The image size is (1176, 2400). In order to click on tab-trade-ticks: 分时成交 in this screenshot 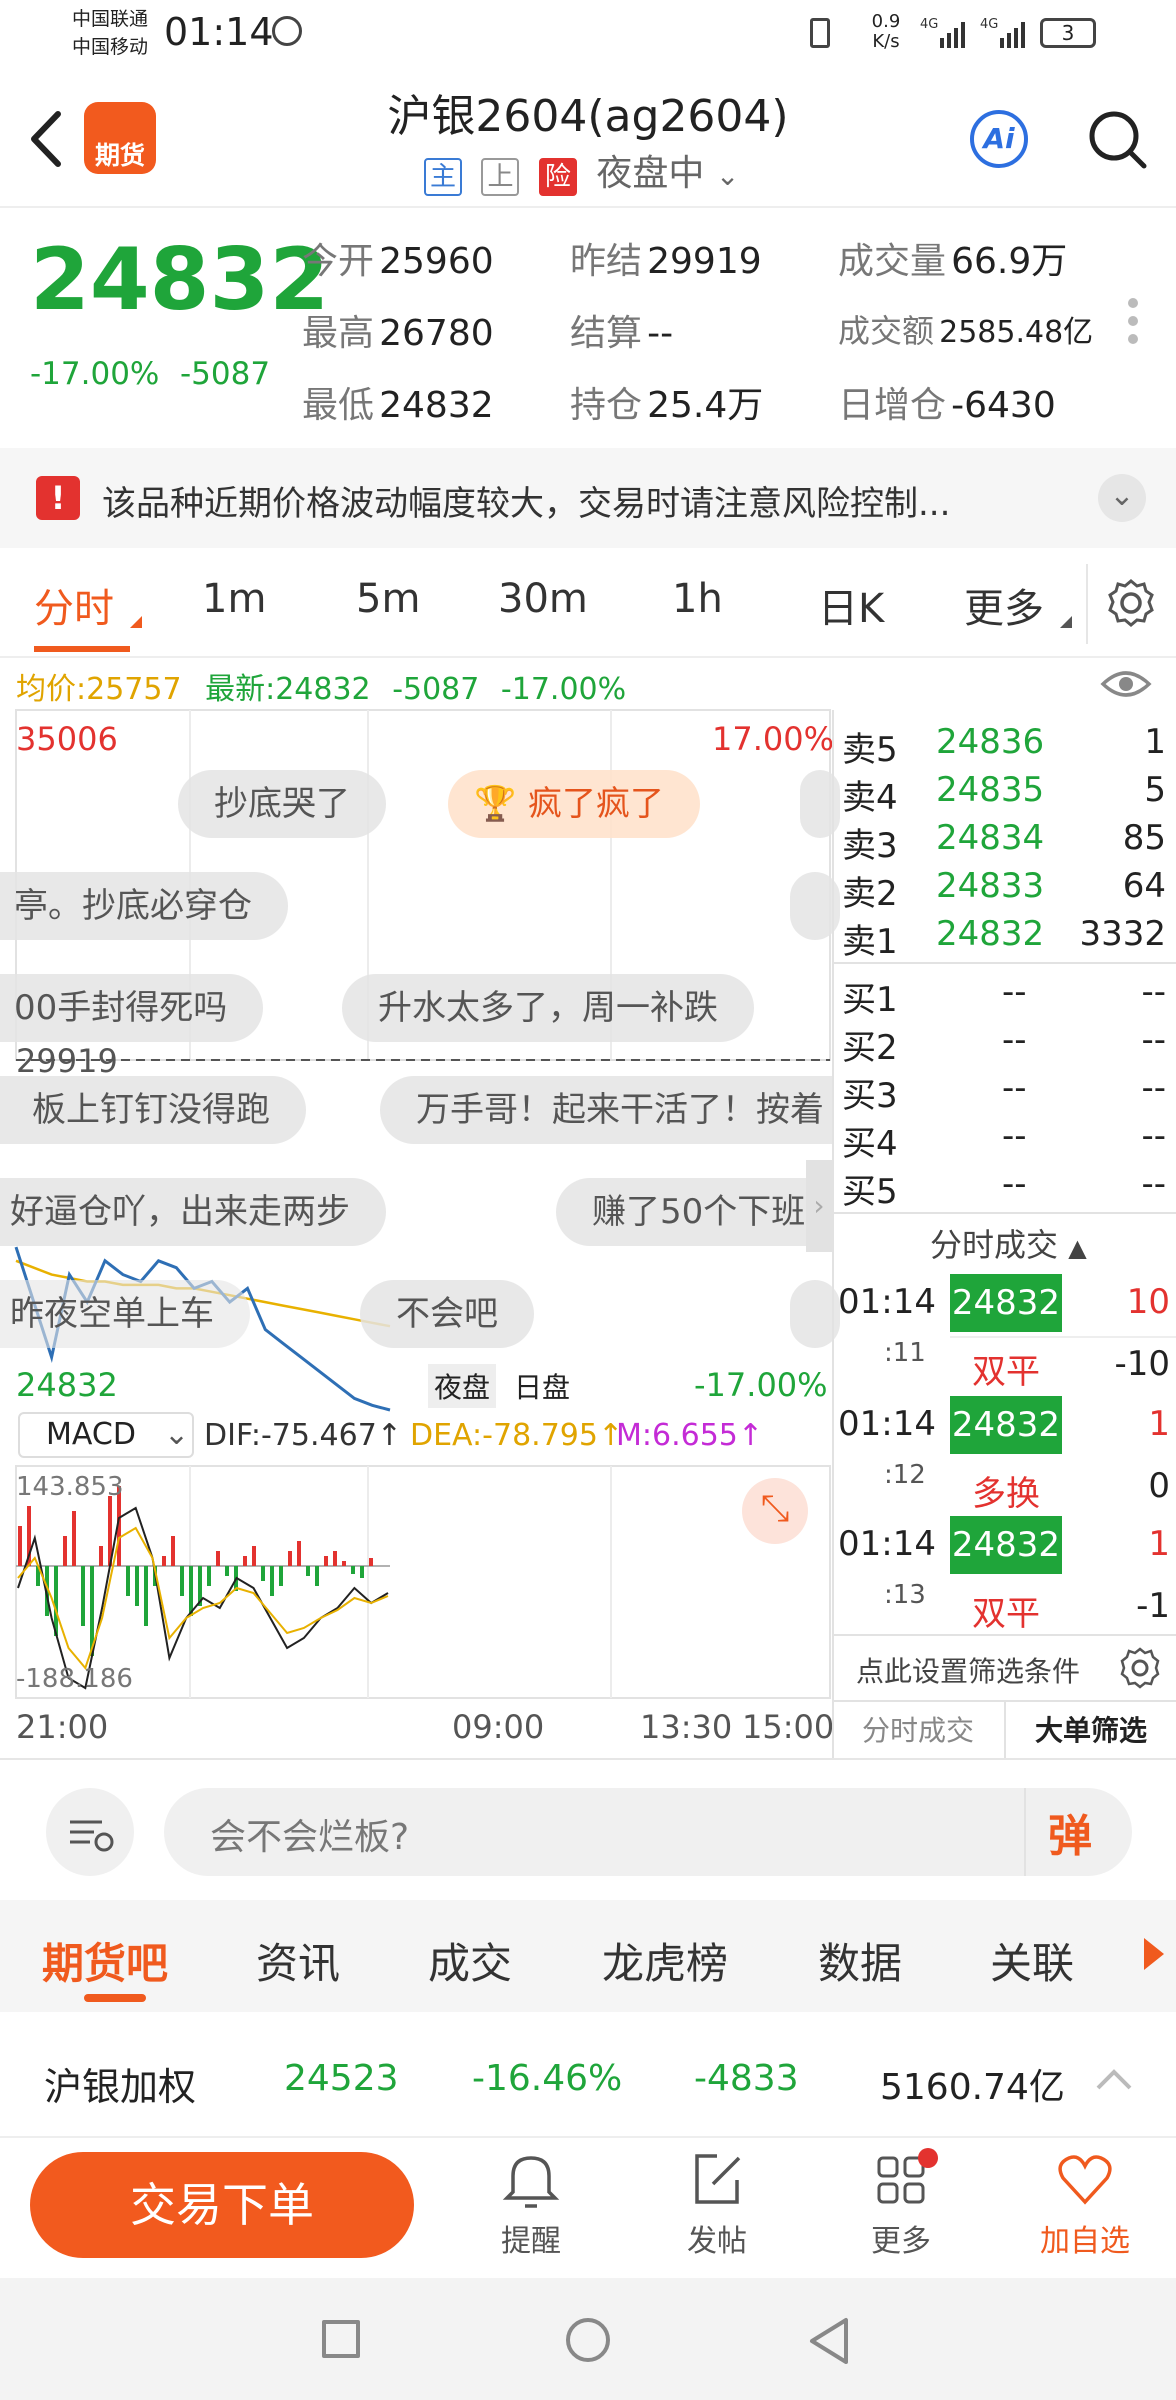, I will do `click(918, 1731)`.